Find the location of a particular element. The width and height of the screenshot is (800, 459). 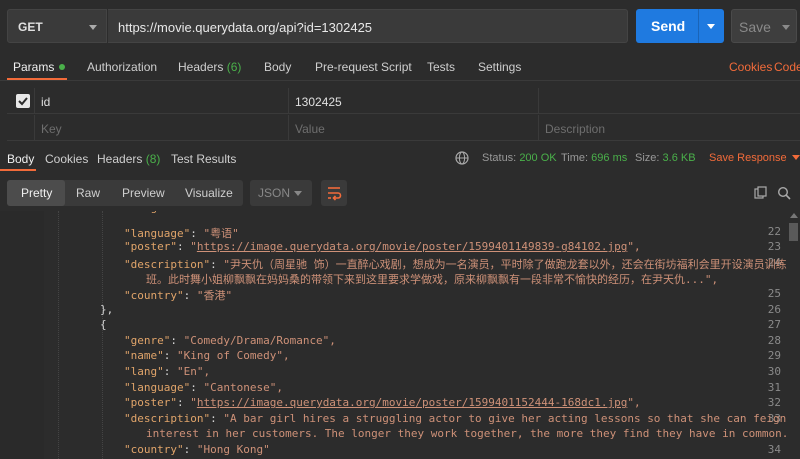

language-select: JSON is located at coordinates (281, 193).